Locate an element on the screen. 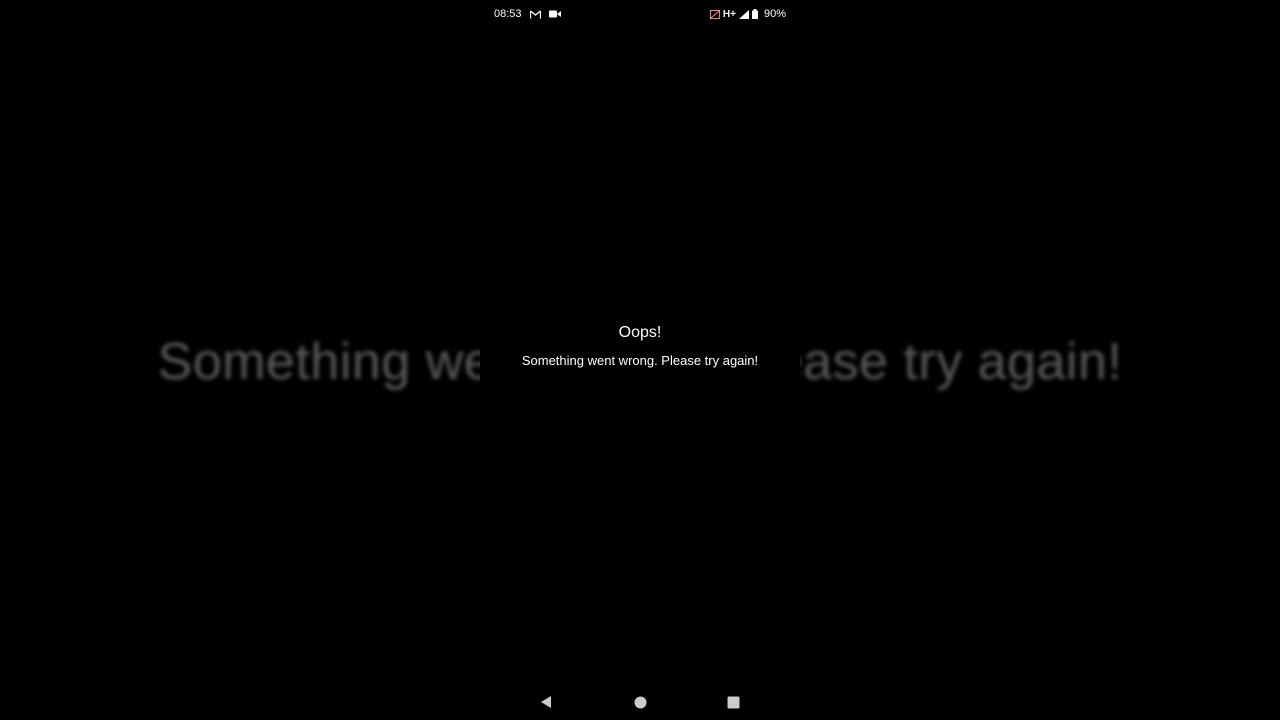 This screenshot has height=720, width=1280. battery-icon is located at coordinates (754, 14).